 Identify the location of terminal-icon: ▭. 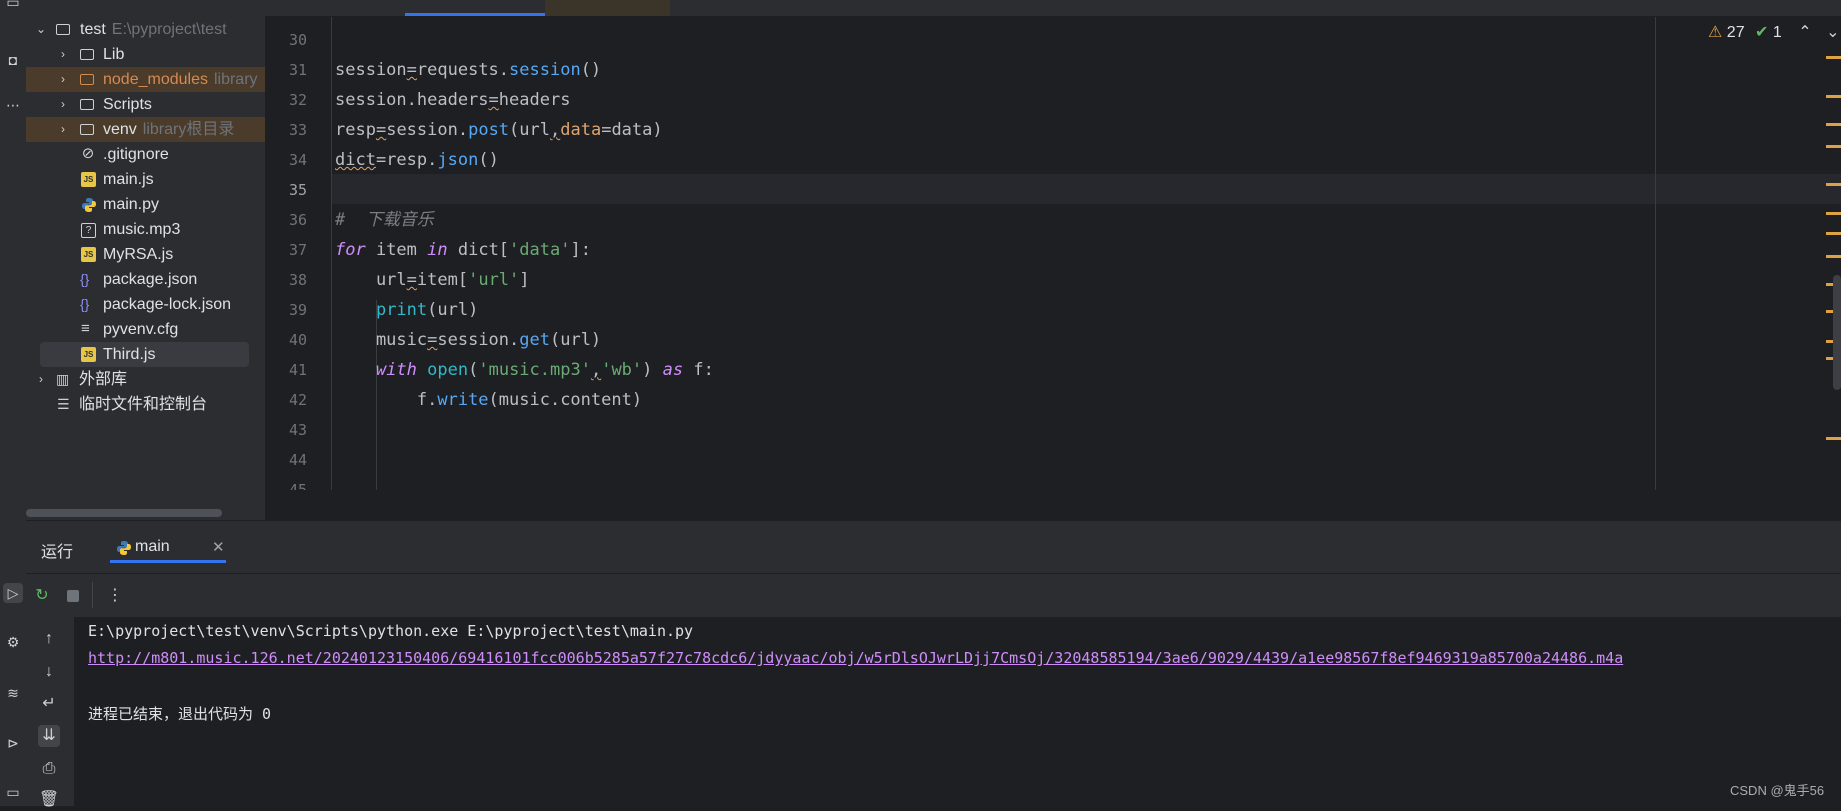
(13, 792).